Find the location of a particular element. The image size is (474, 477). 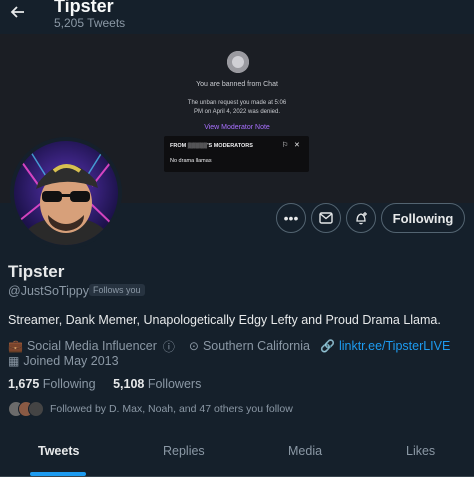

profile-category: Social Media Influencer is located at coordinates (91, 346).